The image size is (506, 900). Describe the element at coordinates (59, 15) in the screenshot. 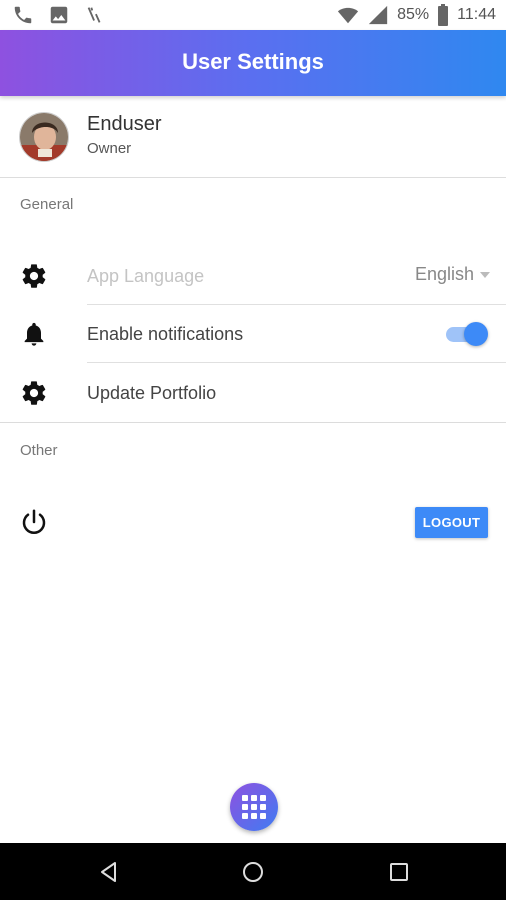

I see `image-icon` at that location.